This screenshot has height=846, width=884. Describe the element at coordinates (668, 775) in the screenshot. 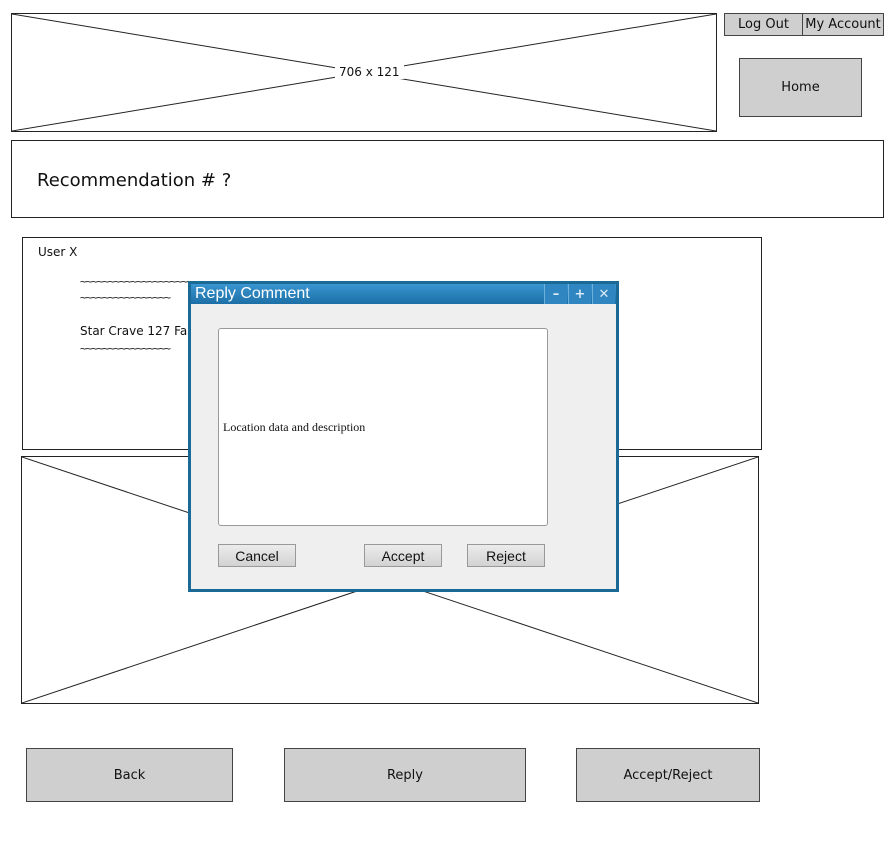

I see `accept-reject-button: Accept/Reject` at that location.